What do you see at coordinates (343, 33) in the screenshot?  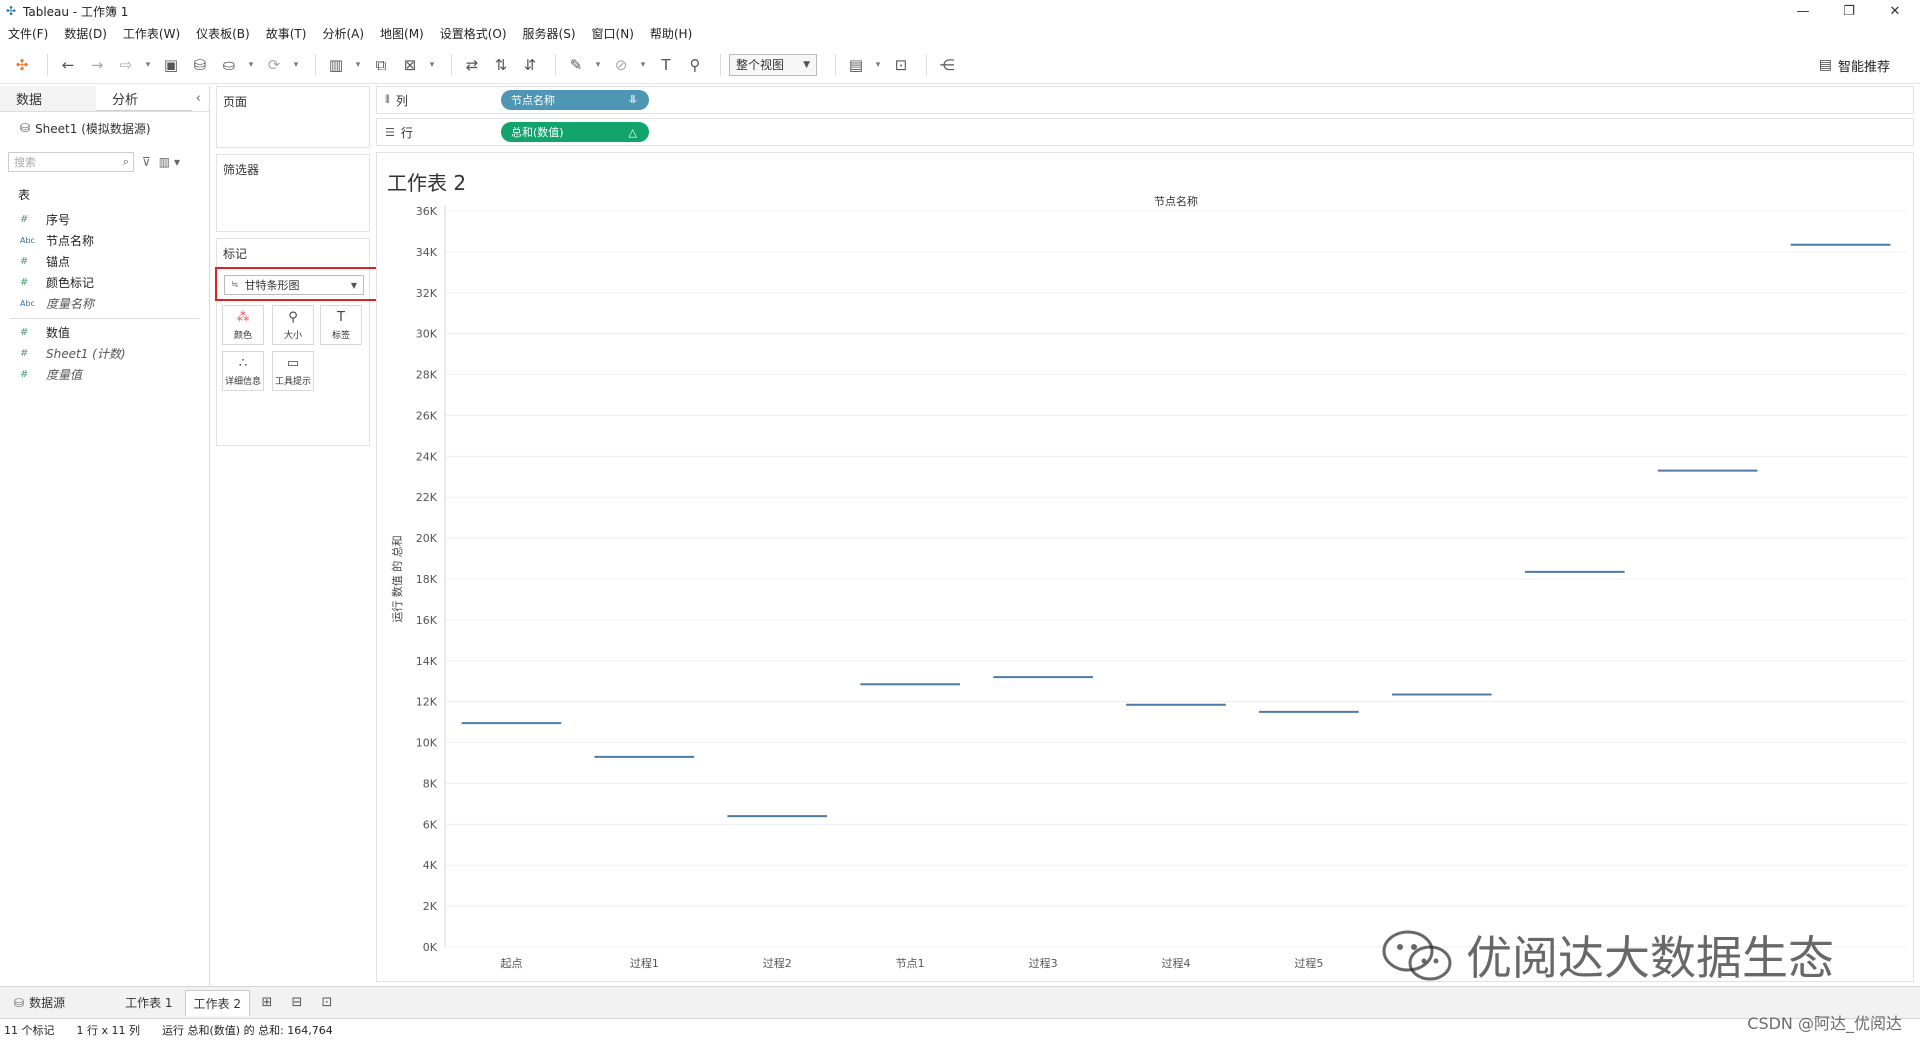 I see `menu-analysis: 分析(A)` at bounding box center [343, 33].